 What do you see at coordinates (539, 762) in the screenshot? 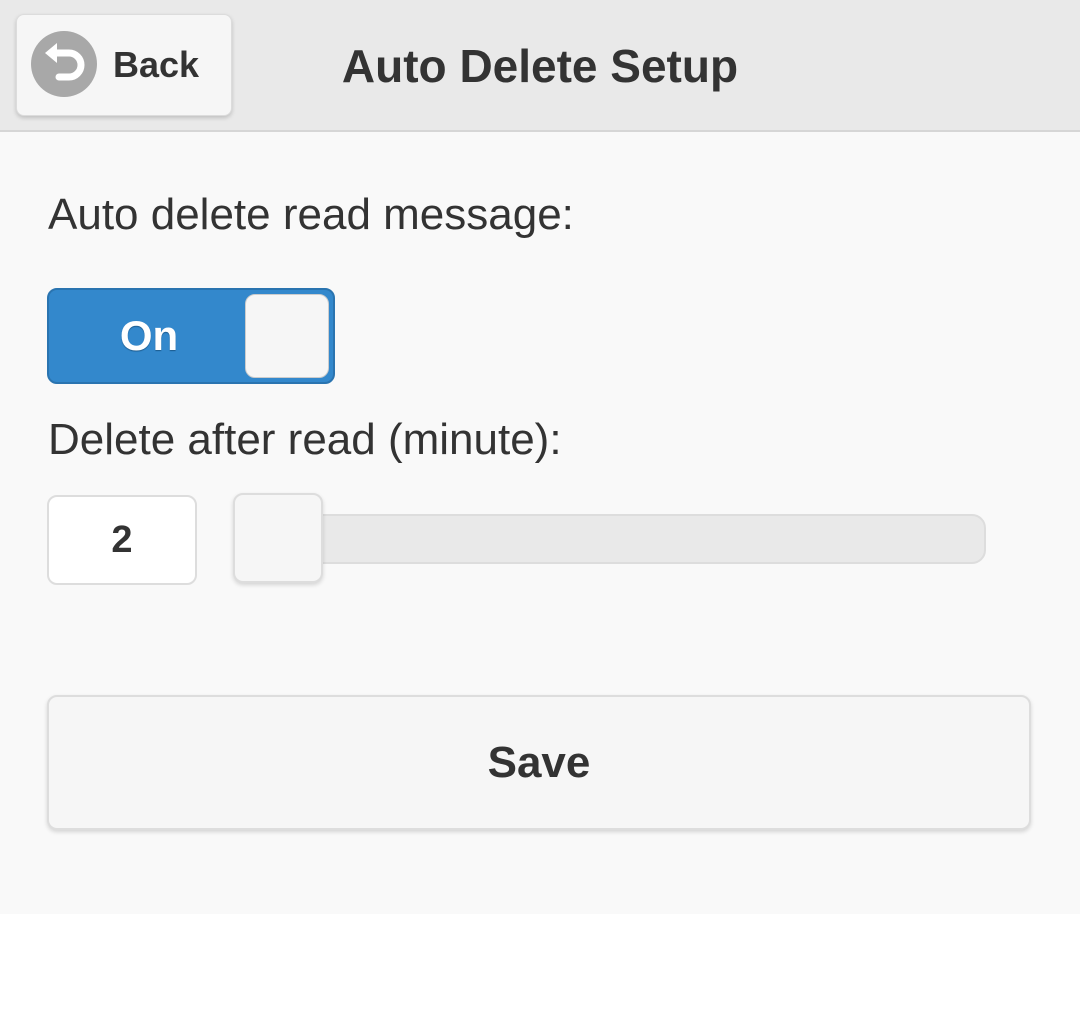
I see `save-button: Save` at bounding box center [539, 762].